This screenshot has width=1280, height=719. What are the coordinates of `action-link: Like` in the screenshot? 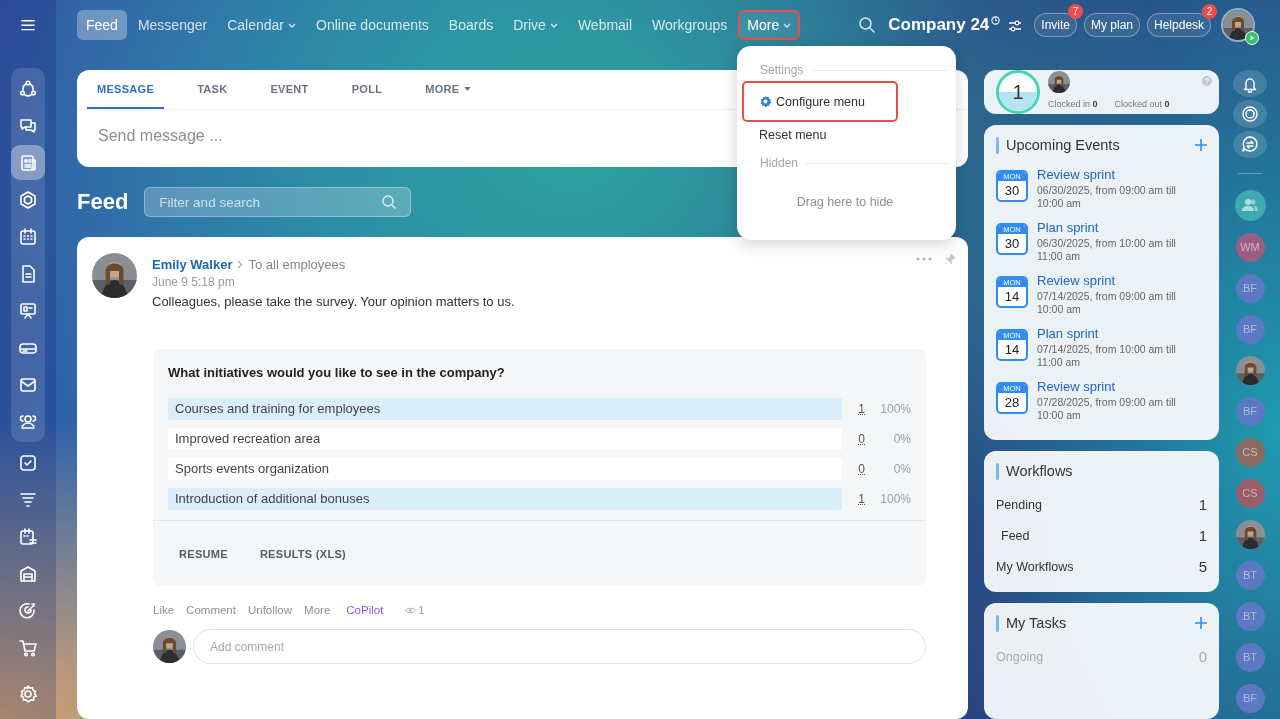 It's located at (164, 610).